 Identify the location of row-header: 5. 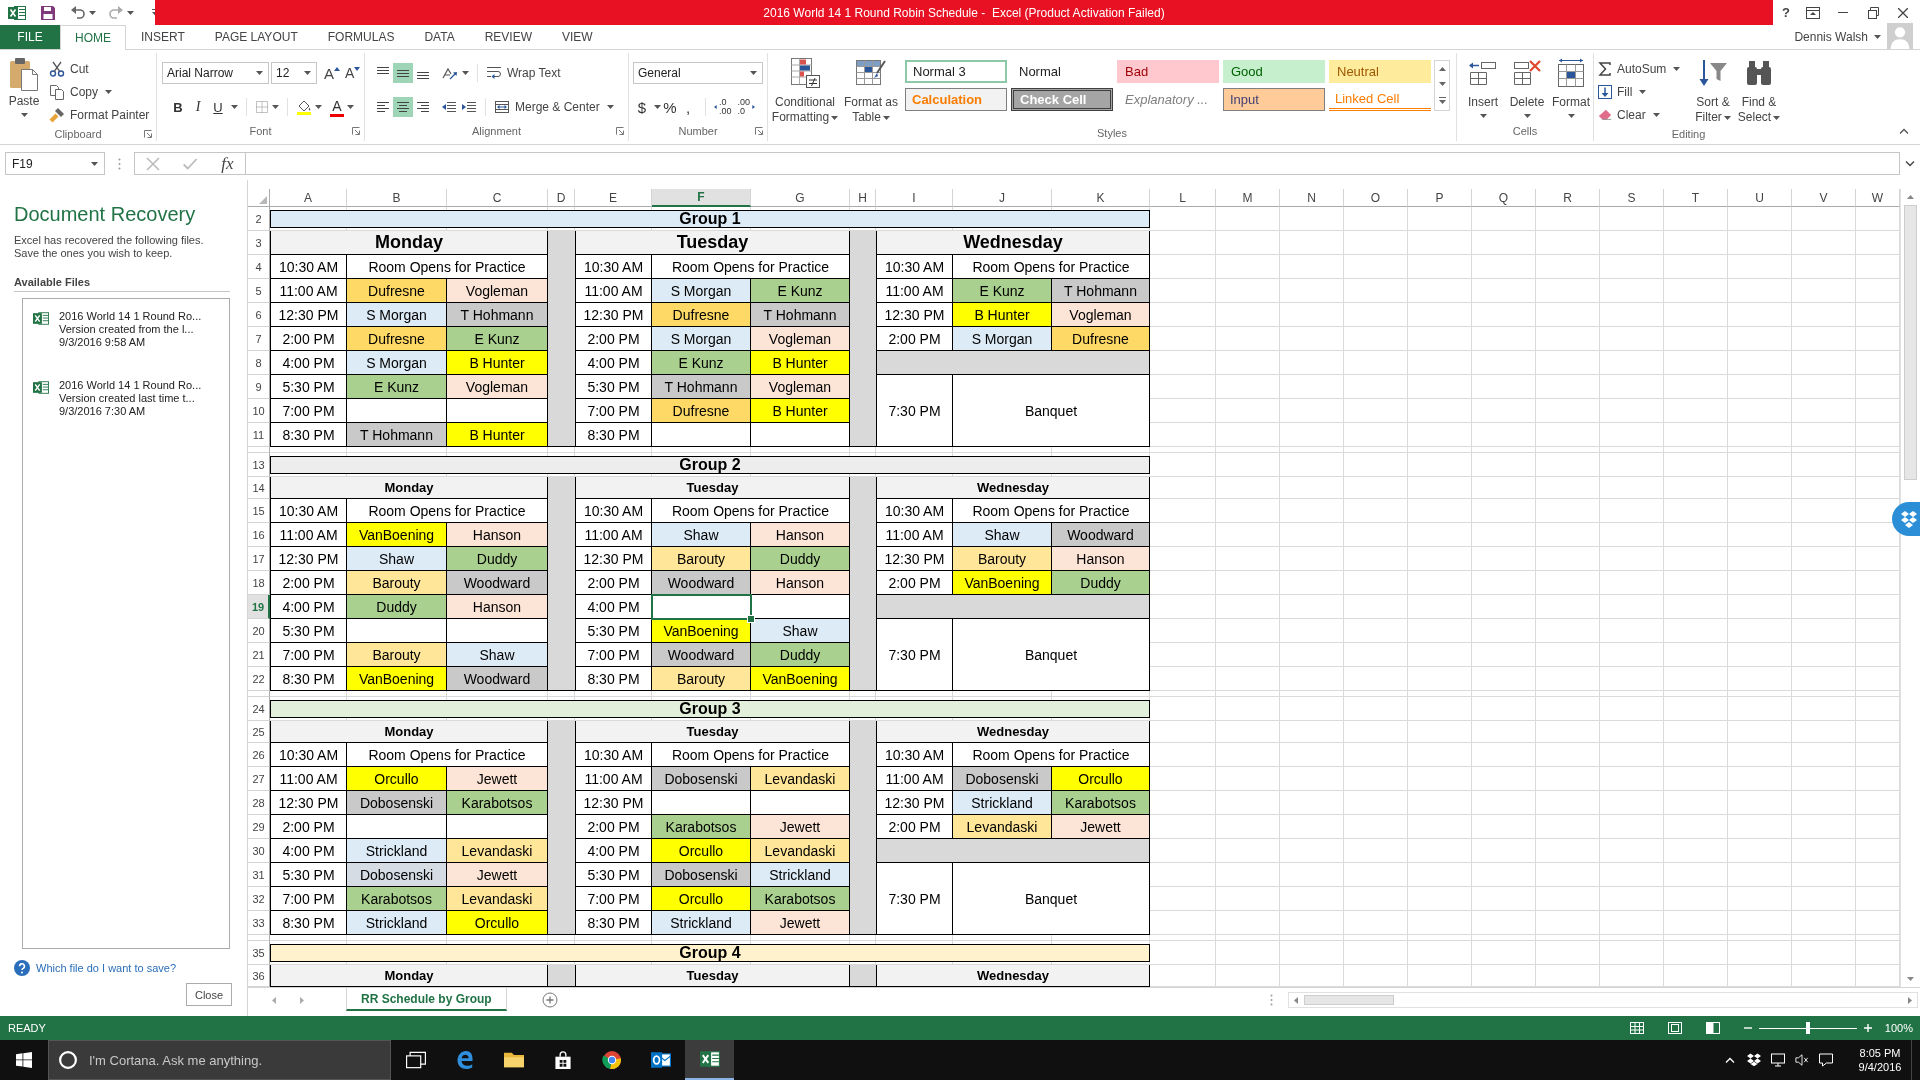
(259, 291).